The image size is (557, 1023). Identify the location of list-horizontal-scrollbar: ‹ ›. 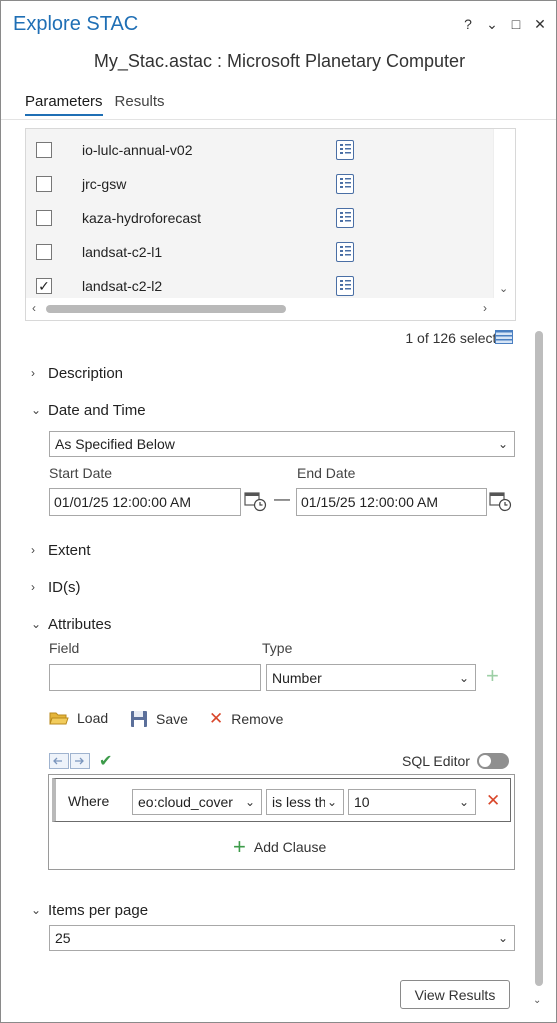
(270, 309).